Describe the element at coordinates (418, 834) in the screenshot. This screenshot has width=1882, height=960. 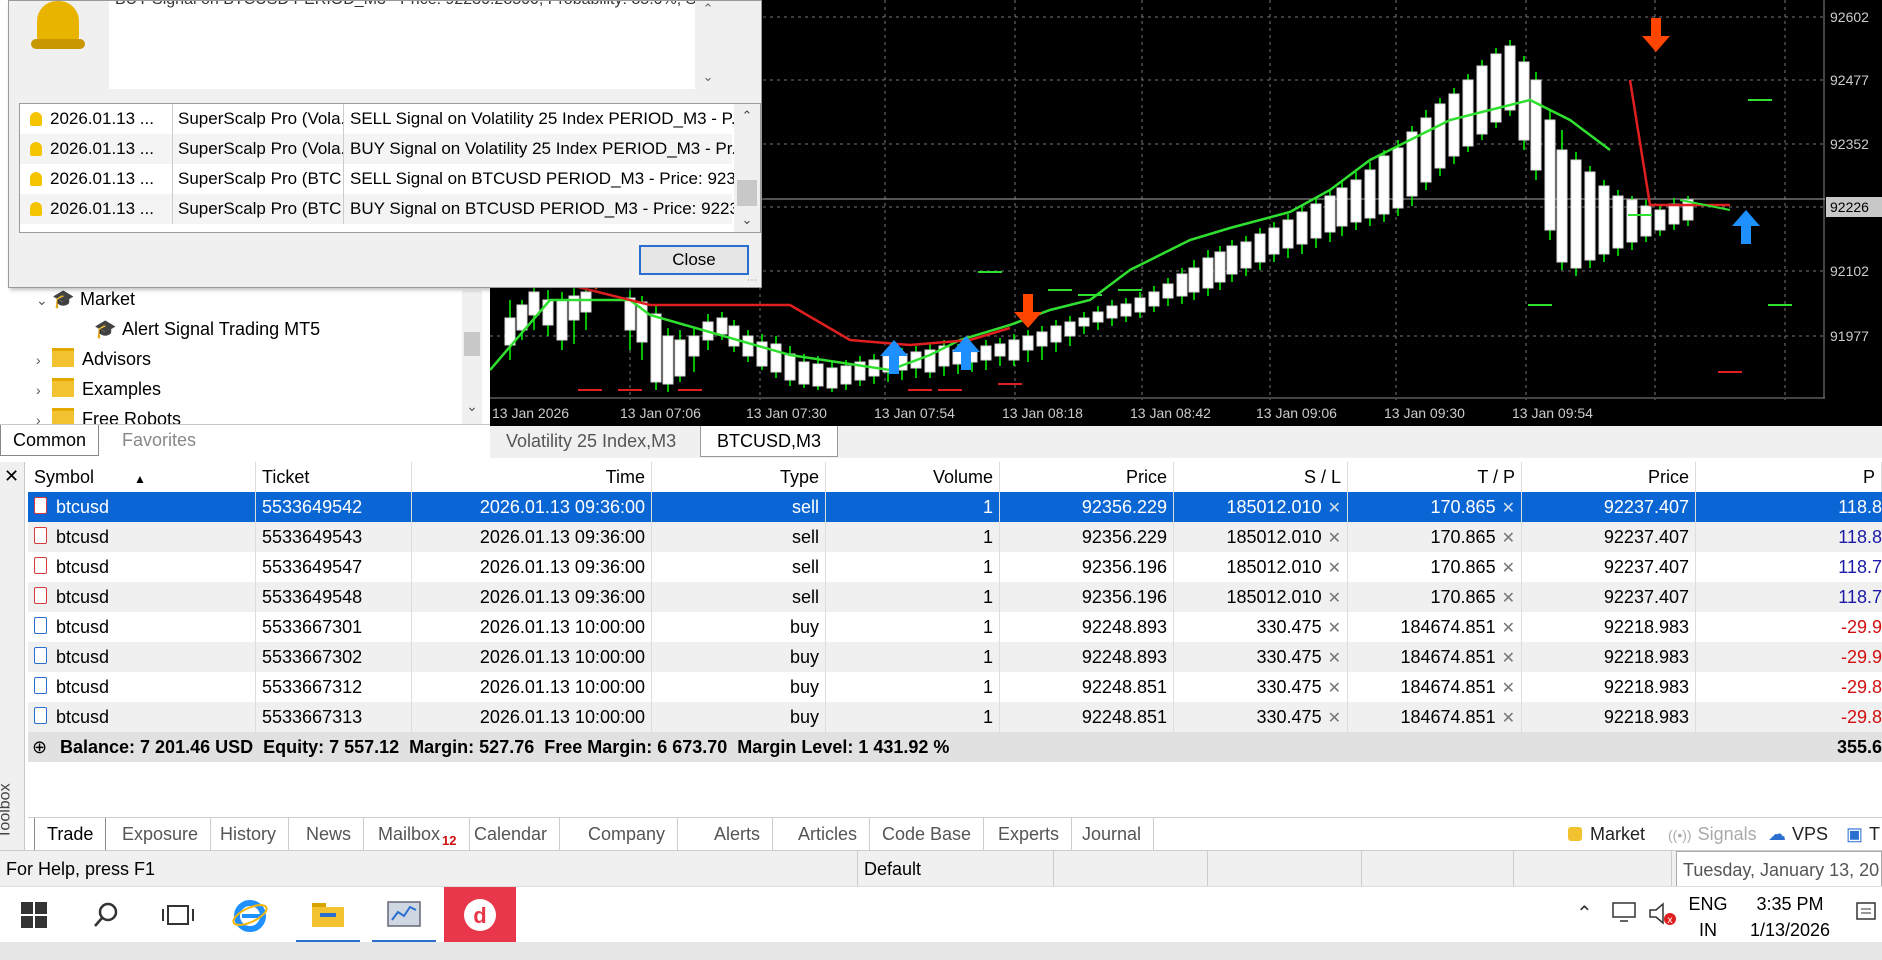
I see `tab-mailbox: Mailbox 12` at that location.